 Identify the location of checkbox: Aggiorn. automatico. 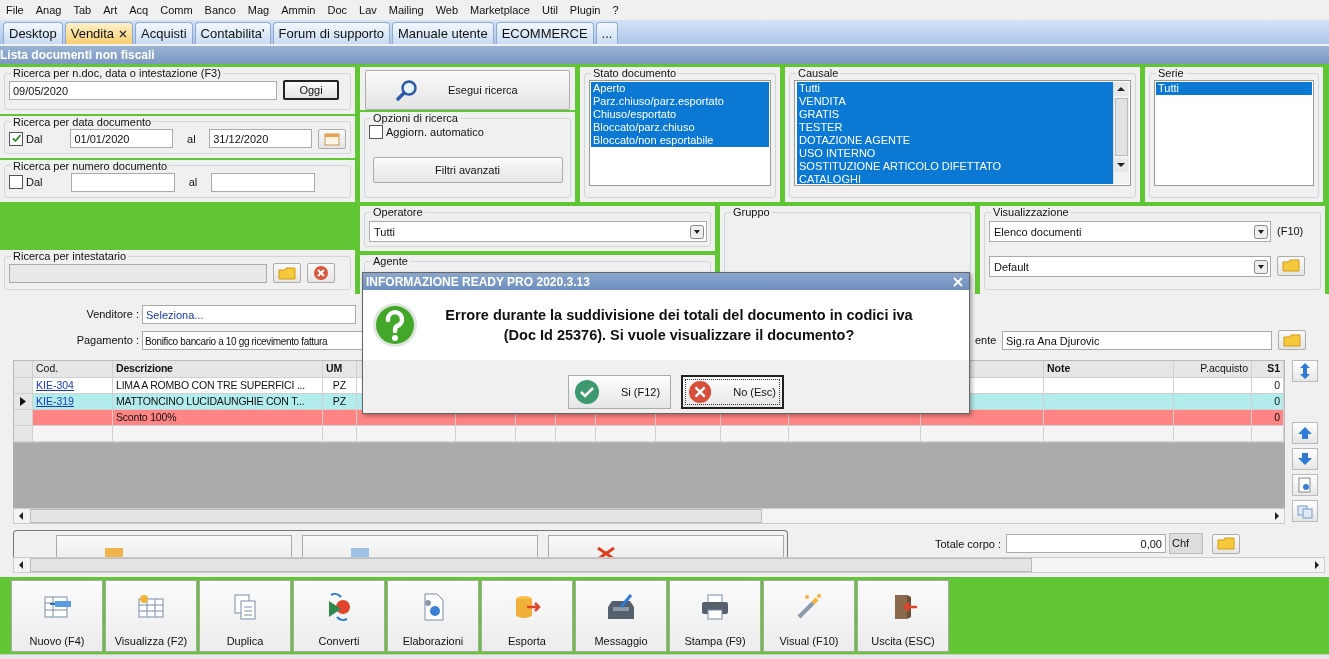
(467, 132).